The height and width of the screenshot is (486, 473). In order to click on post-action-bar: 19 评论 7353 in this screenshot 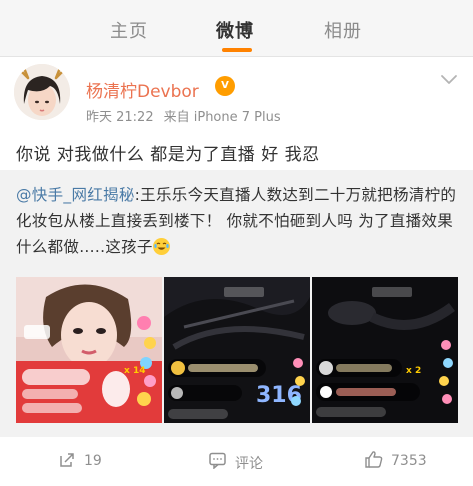, I will do `click(236, 462)`.